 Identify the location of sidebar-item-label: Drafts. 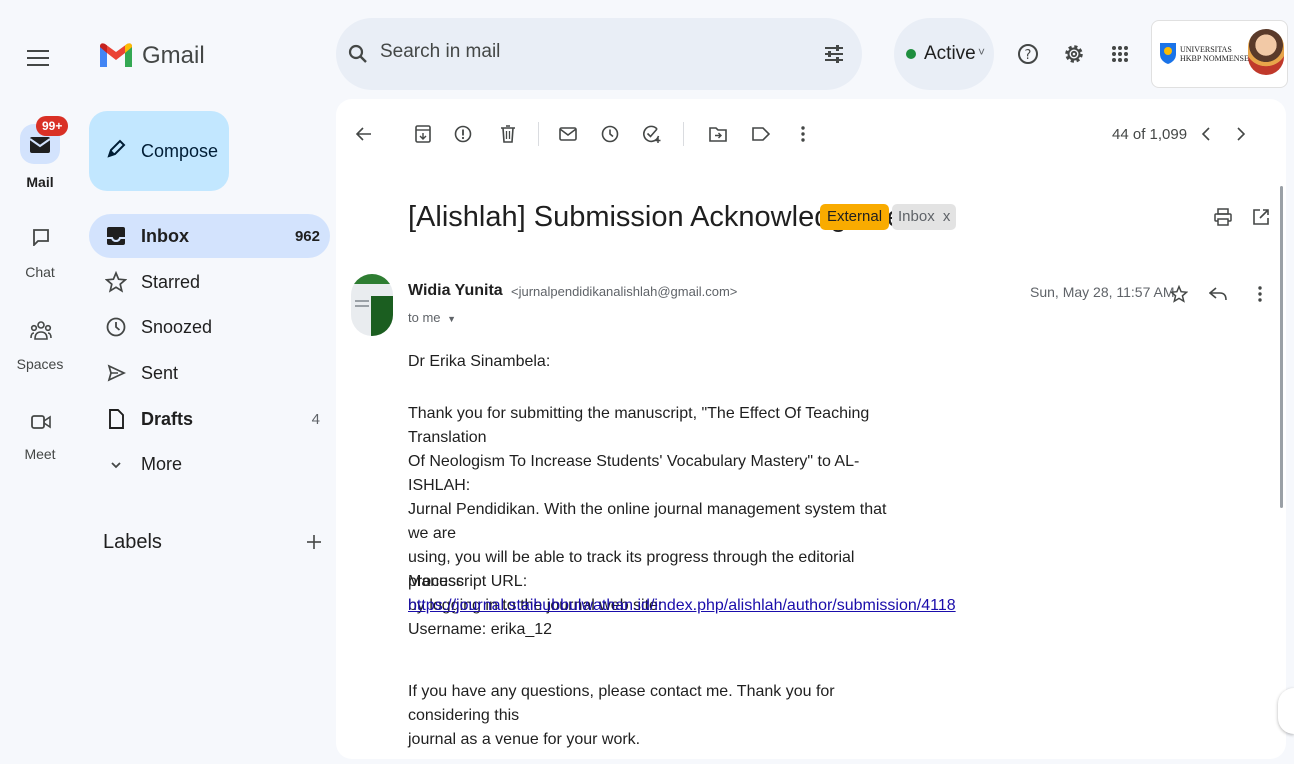
(167, 419).